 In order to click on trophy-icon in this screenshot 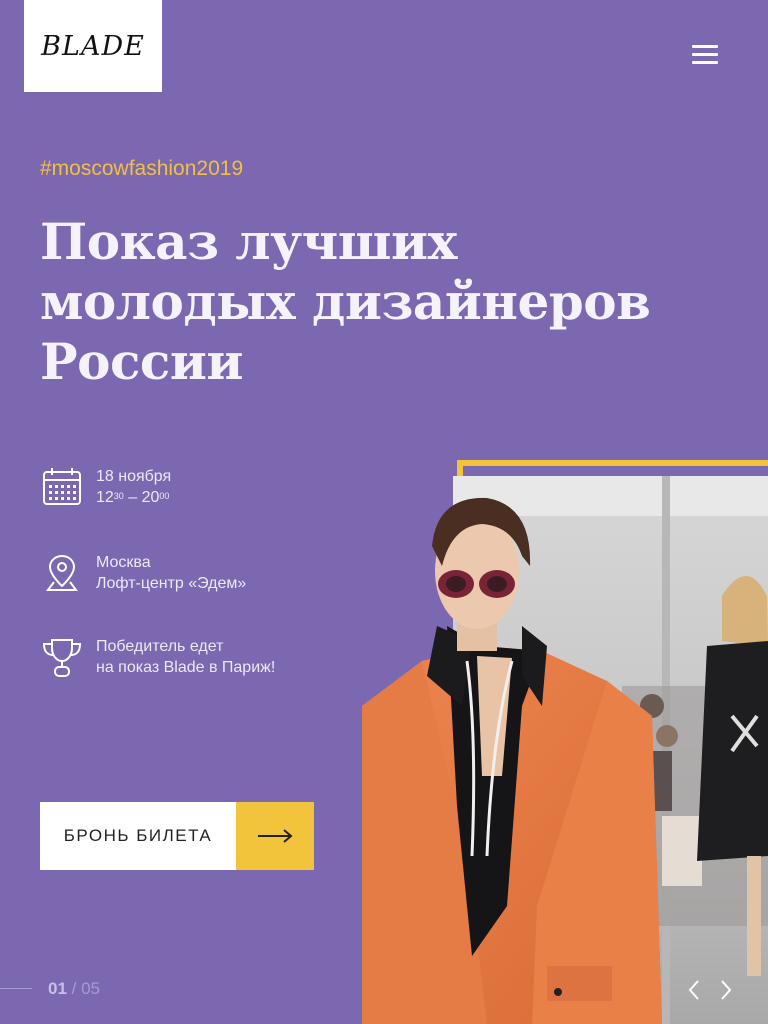, I will do `click(62, 656)`.